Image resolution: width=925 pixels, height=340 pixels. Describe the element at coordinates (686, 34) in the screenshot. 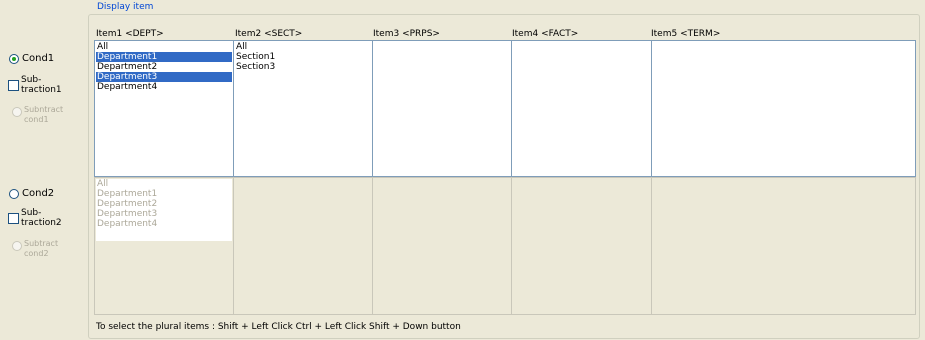

I see `column-header-item5: Item5 <TERM>` at that location.